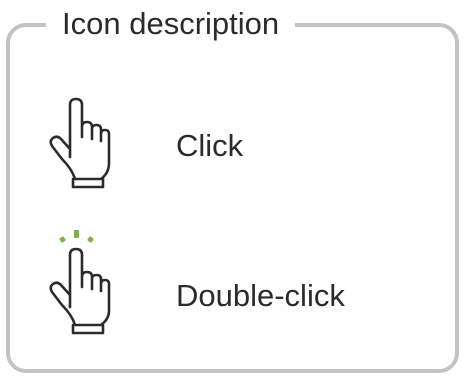 Image resolution: width=475 pixels, height=383 pixels. I want to click on click-label: Click, so click(210, 145).